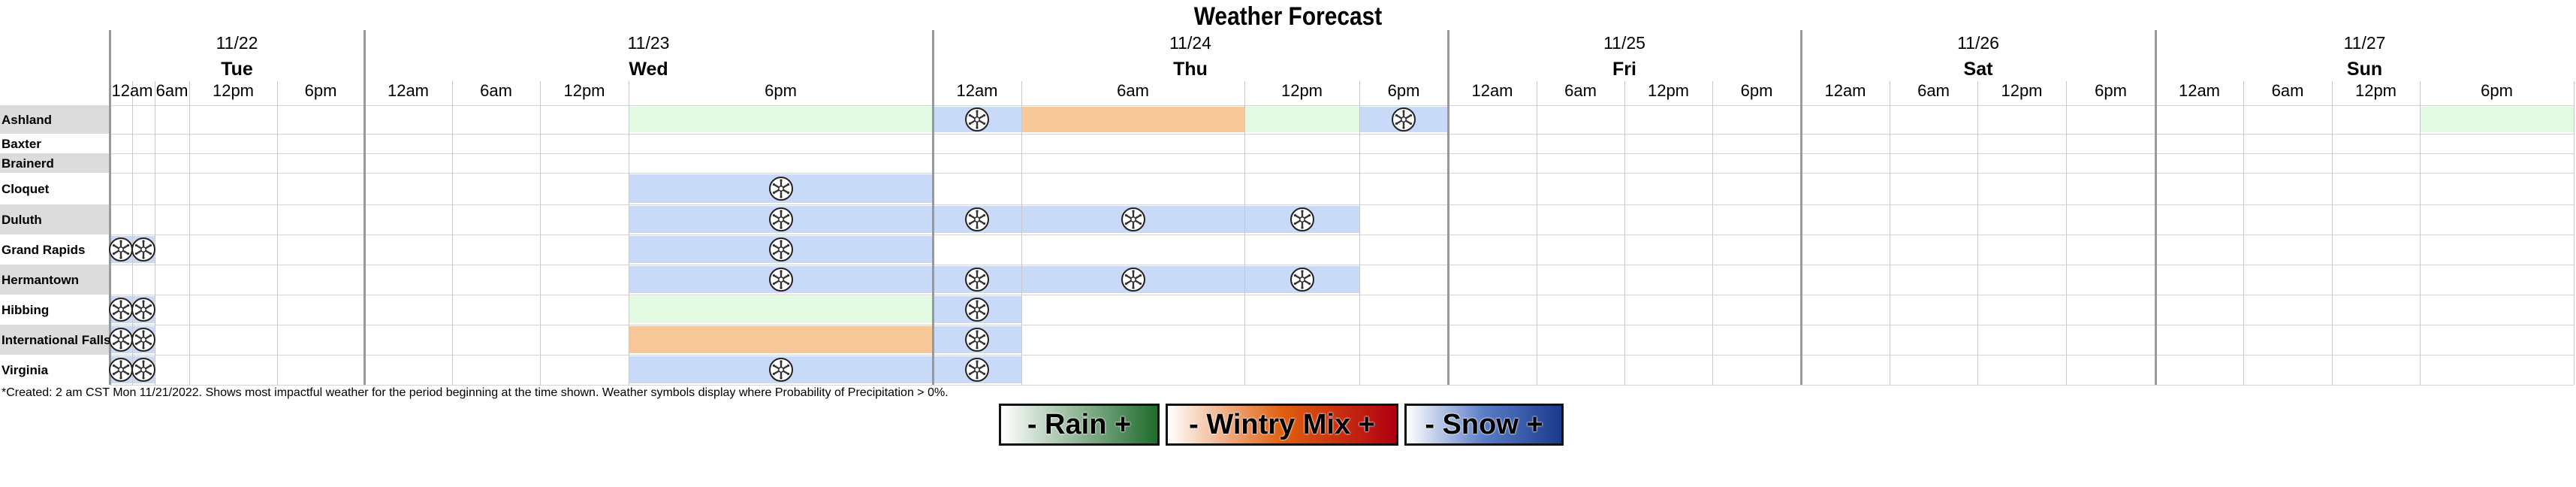 The height and width of the screenshot is (487, 2576). I want to click on location-label: Ashland, so click(28, 119).